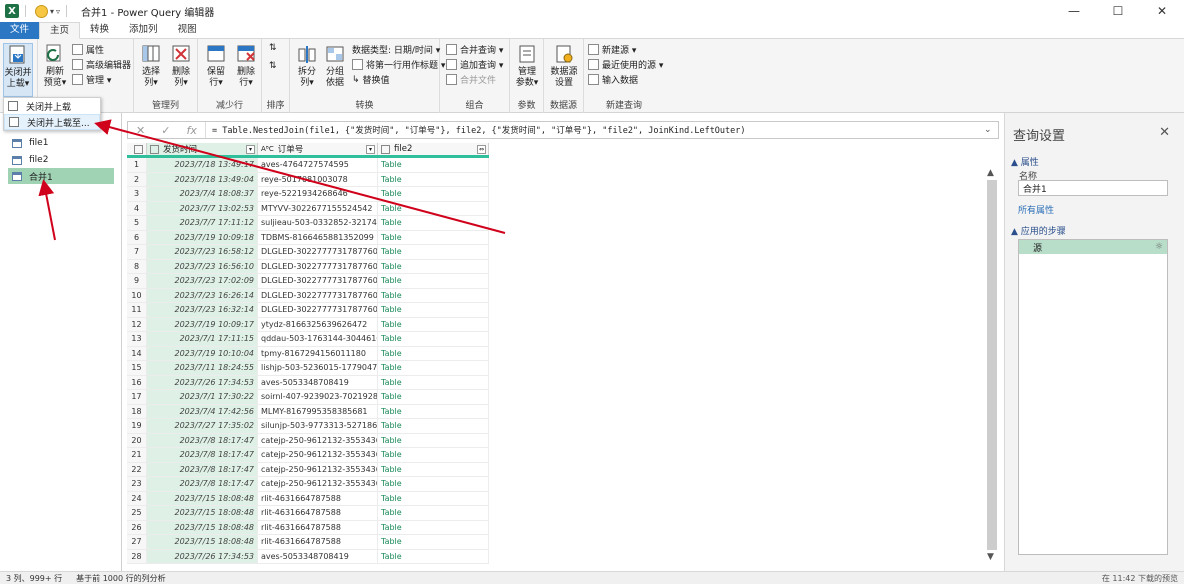 The height and width of the screenshot is (584, 1184). I want to click on remove-rows-button: 删除 行▾, so click(246, 66).